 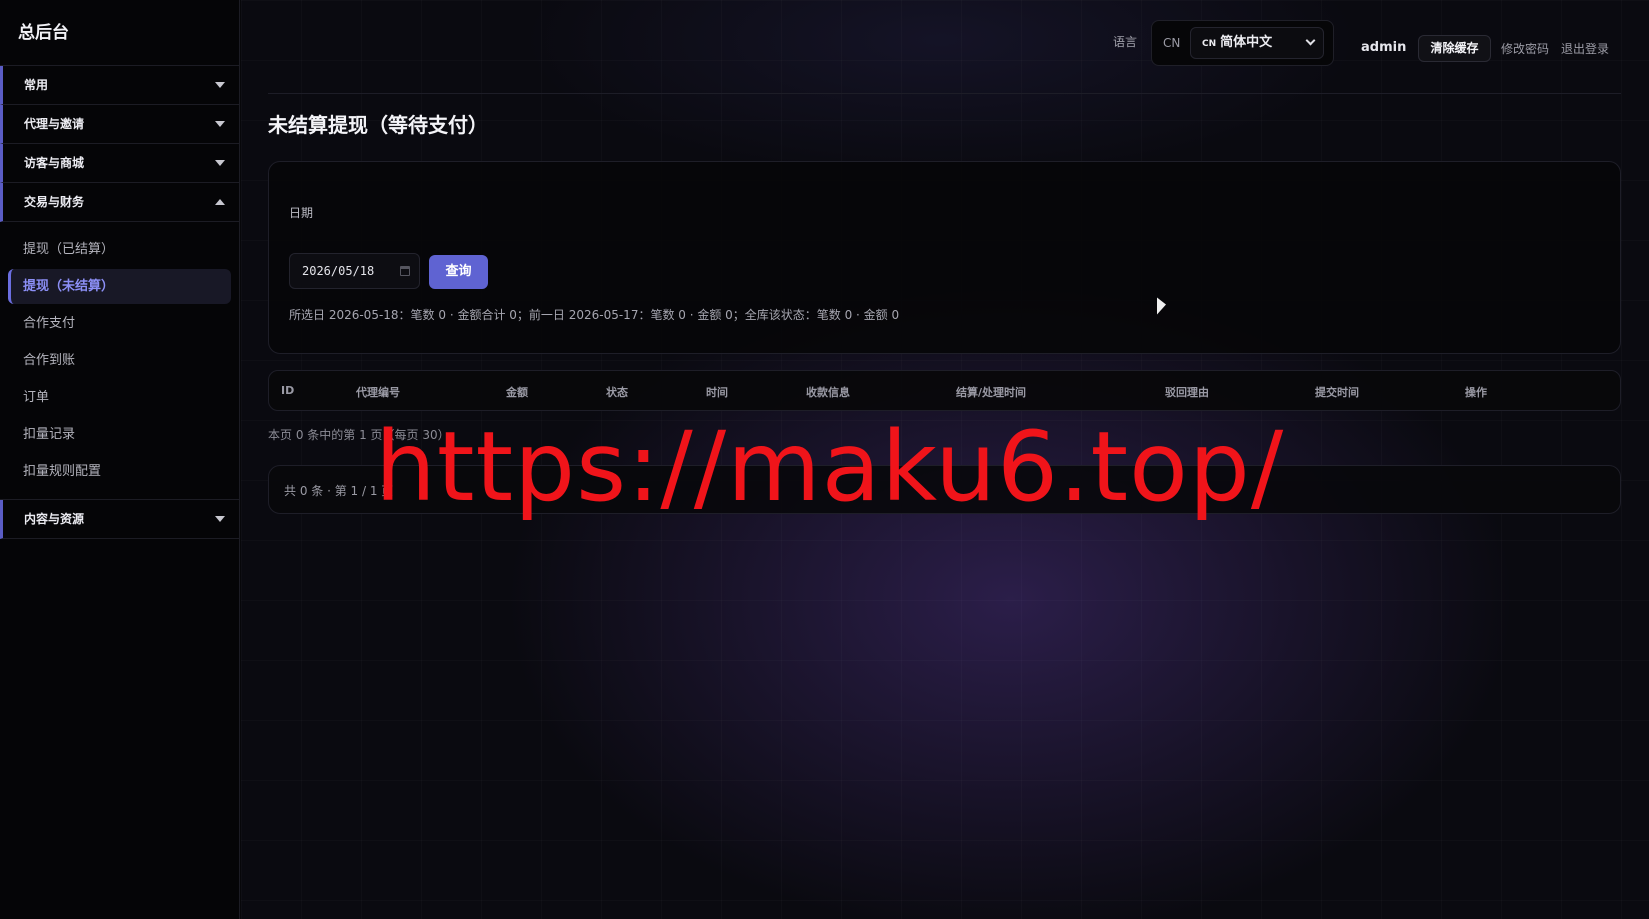 I want to click on column-header-agent-no: 代理编号, so click(x=378, y=392).